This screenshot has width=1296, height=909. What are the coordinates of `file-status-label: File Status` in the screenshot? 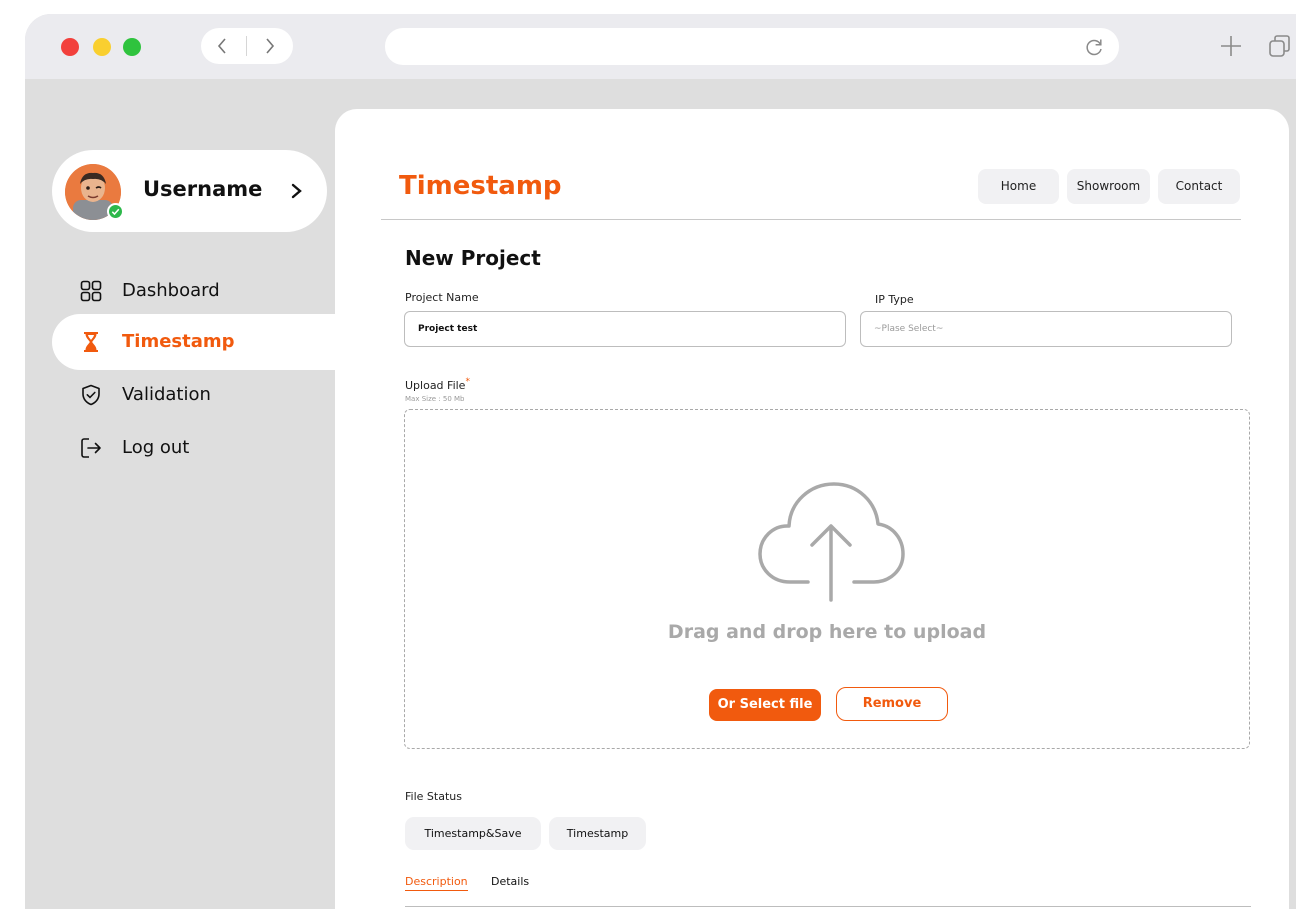 It's located at (433, 796).